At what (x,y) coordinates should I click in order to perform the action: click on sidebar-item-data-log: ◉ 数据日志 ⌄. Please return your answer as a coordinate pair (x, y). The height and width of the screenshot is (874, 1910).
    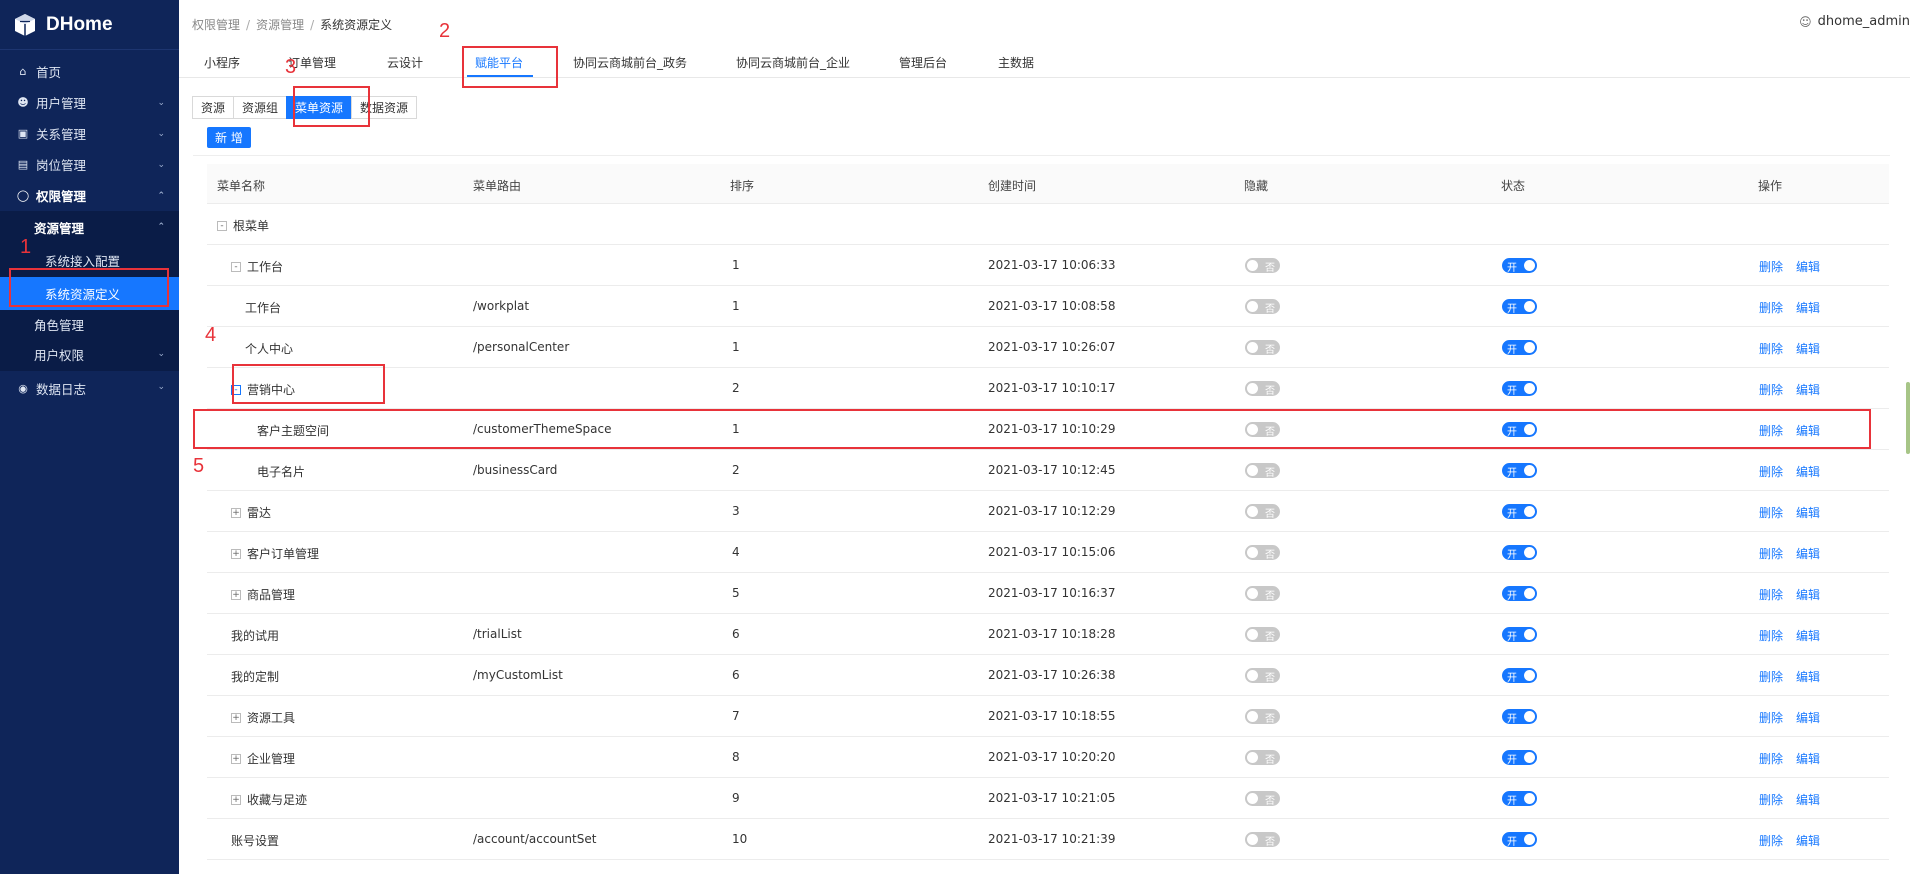
    Looking at the image, I should click on (89, 388).